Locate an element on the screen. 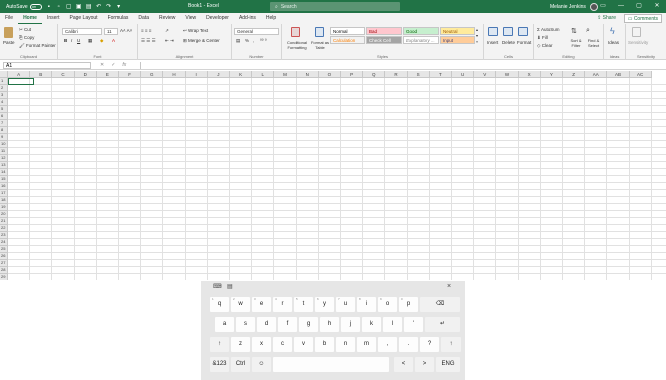  row-header-20: 20 is located at coordinates (4, 214).